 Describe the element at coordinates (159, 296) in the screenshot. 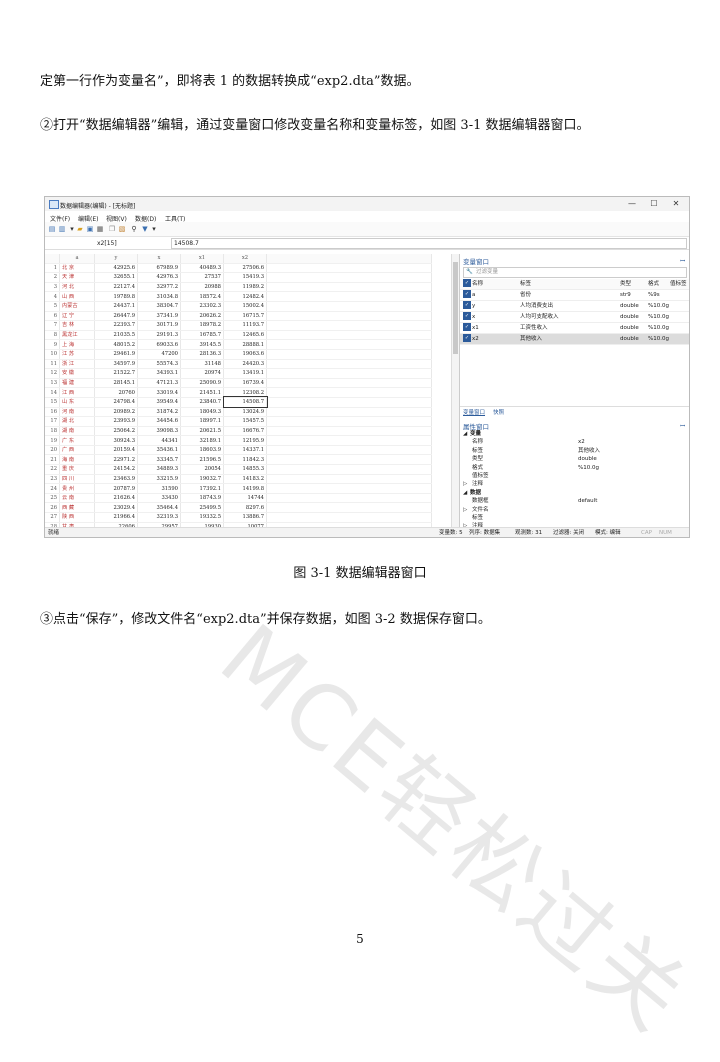

I see `cell-value: 31034.8` at that location.